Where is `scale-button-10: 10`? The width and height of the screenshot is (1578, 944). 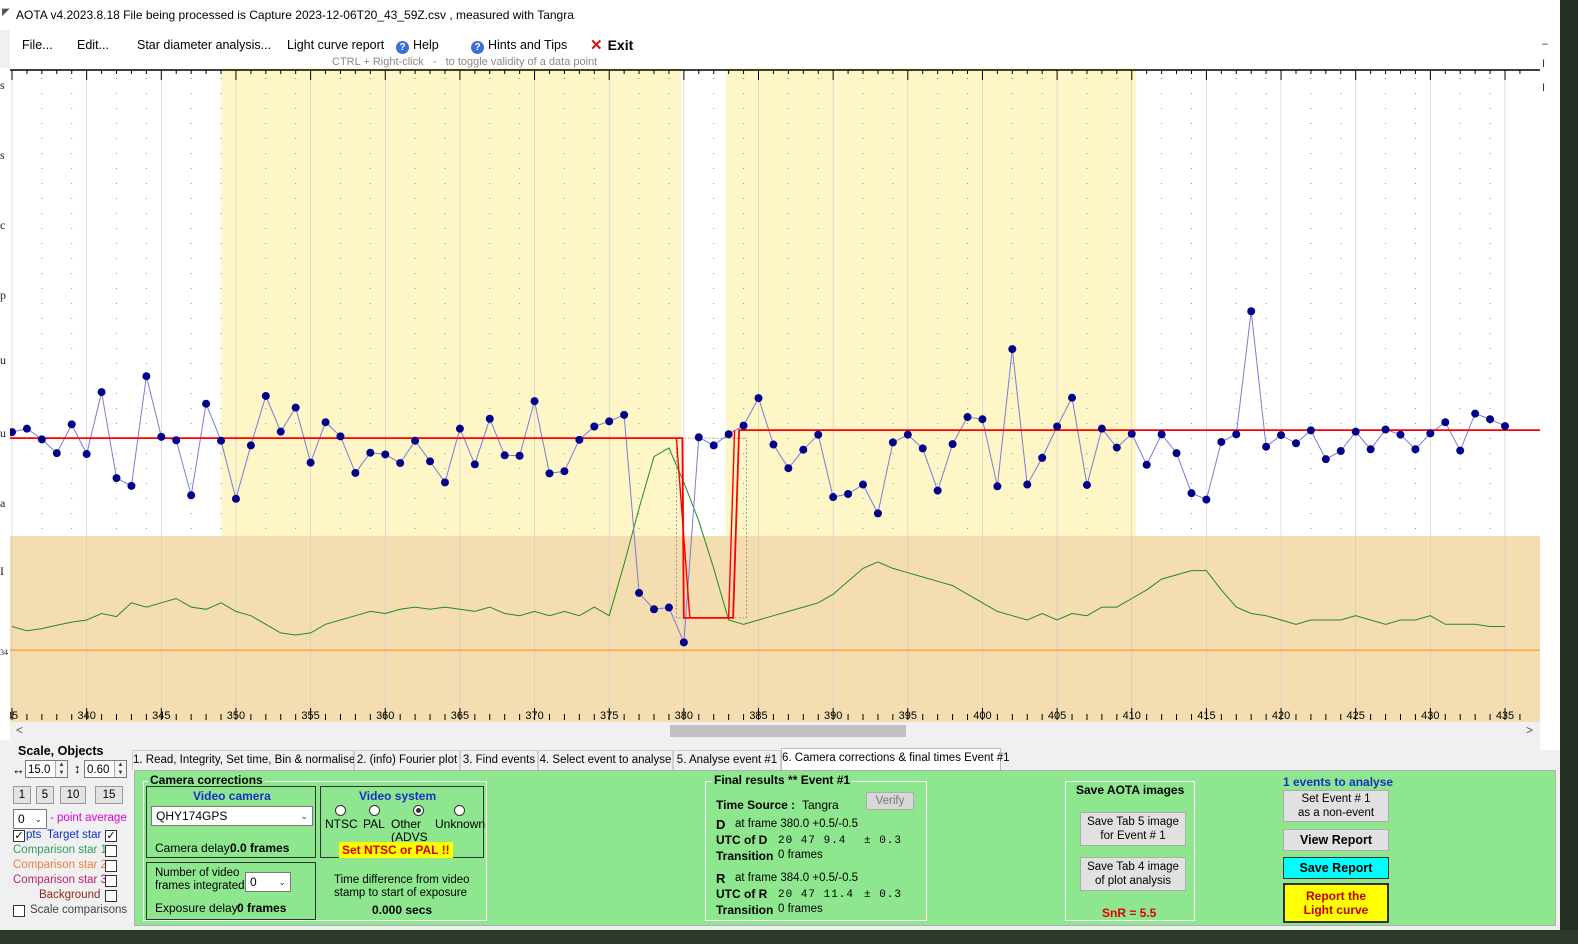 scale-button-10: 10 is located at coordinates (73, 795).